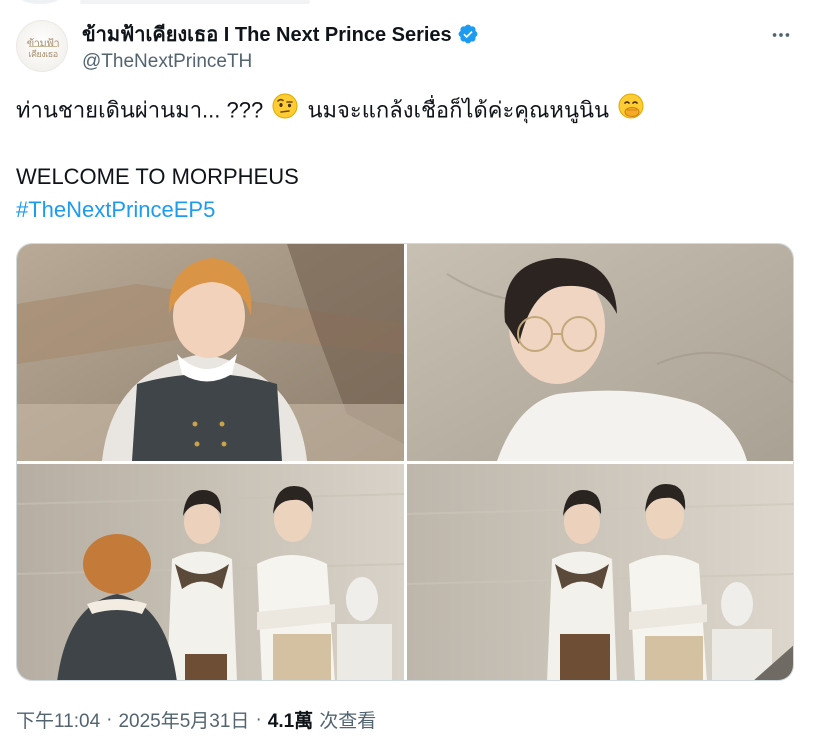  Describe the element at coordinates (458, 110) in the screenshot. I see `post-text-part2: นมจะแกล้งเชื่อก็ได้ค่ะคุณหนูนิน` at that location.